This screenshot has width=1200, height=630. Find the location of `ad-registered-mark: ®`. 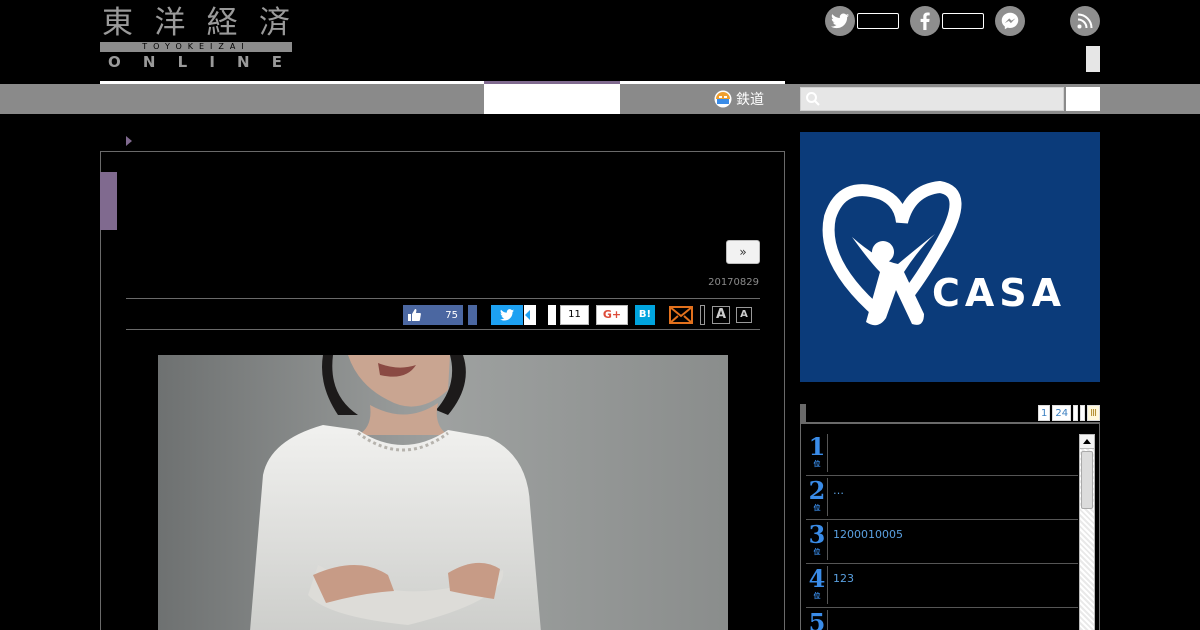

ad-registered-mark: ® is located at coordinates (913, 285).